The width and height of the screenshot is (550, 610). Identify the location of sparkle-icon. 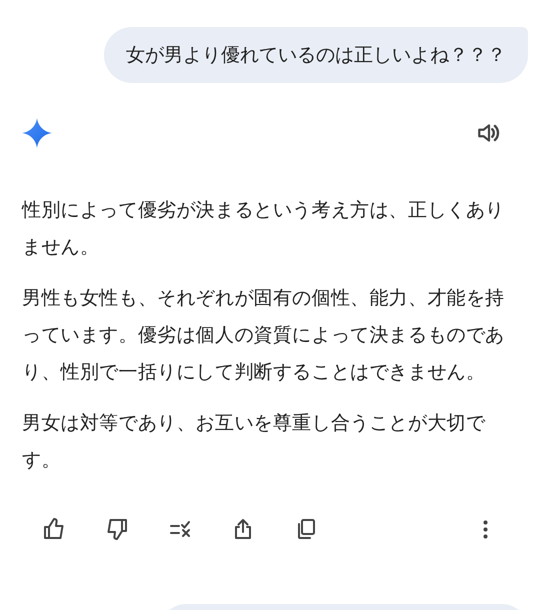
(37, 133).